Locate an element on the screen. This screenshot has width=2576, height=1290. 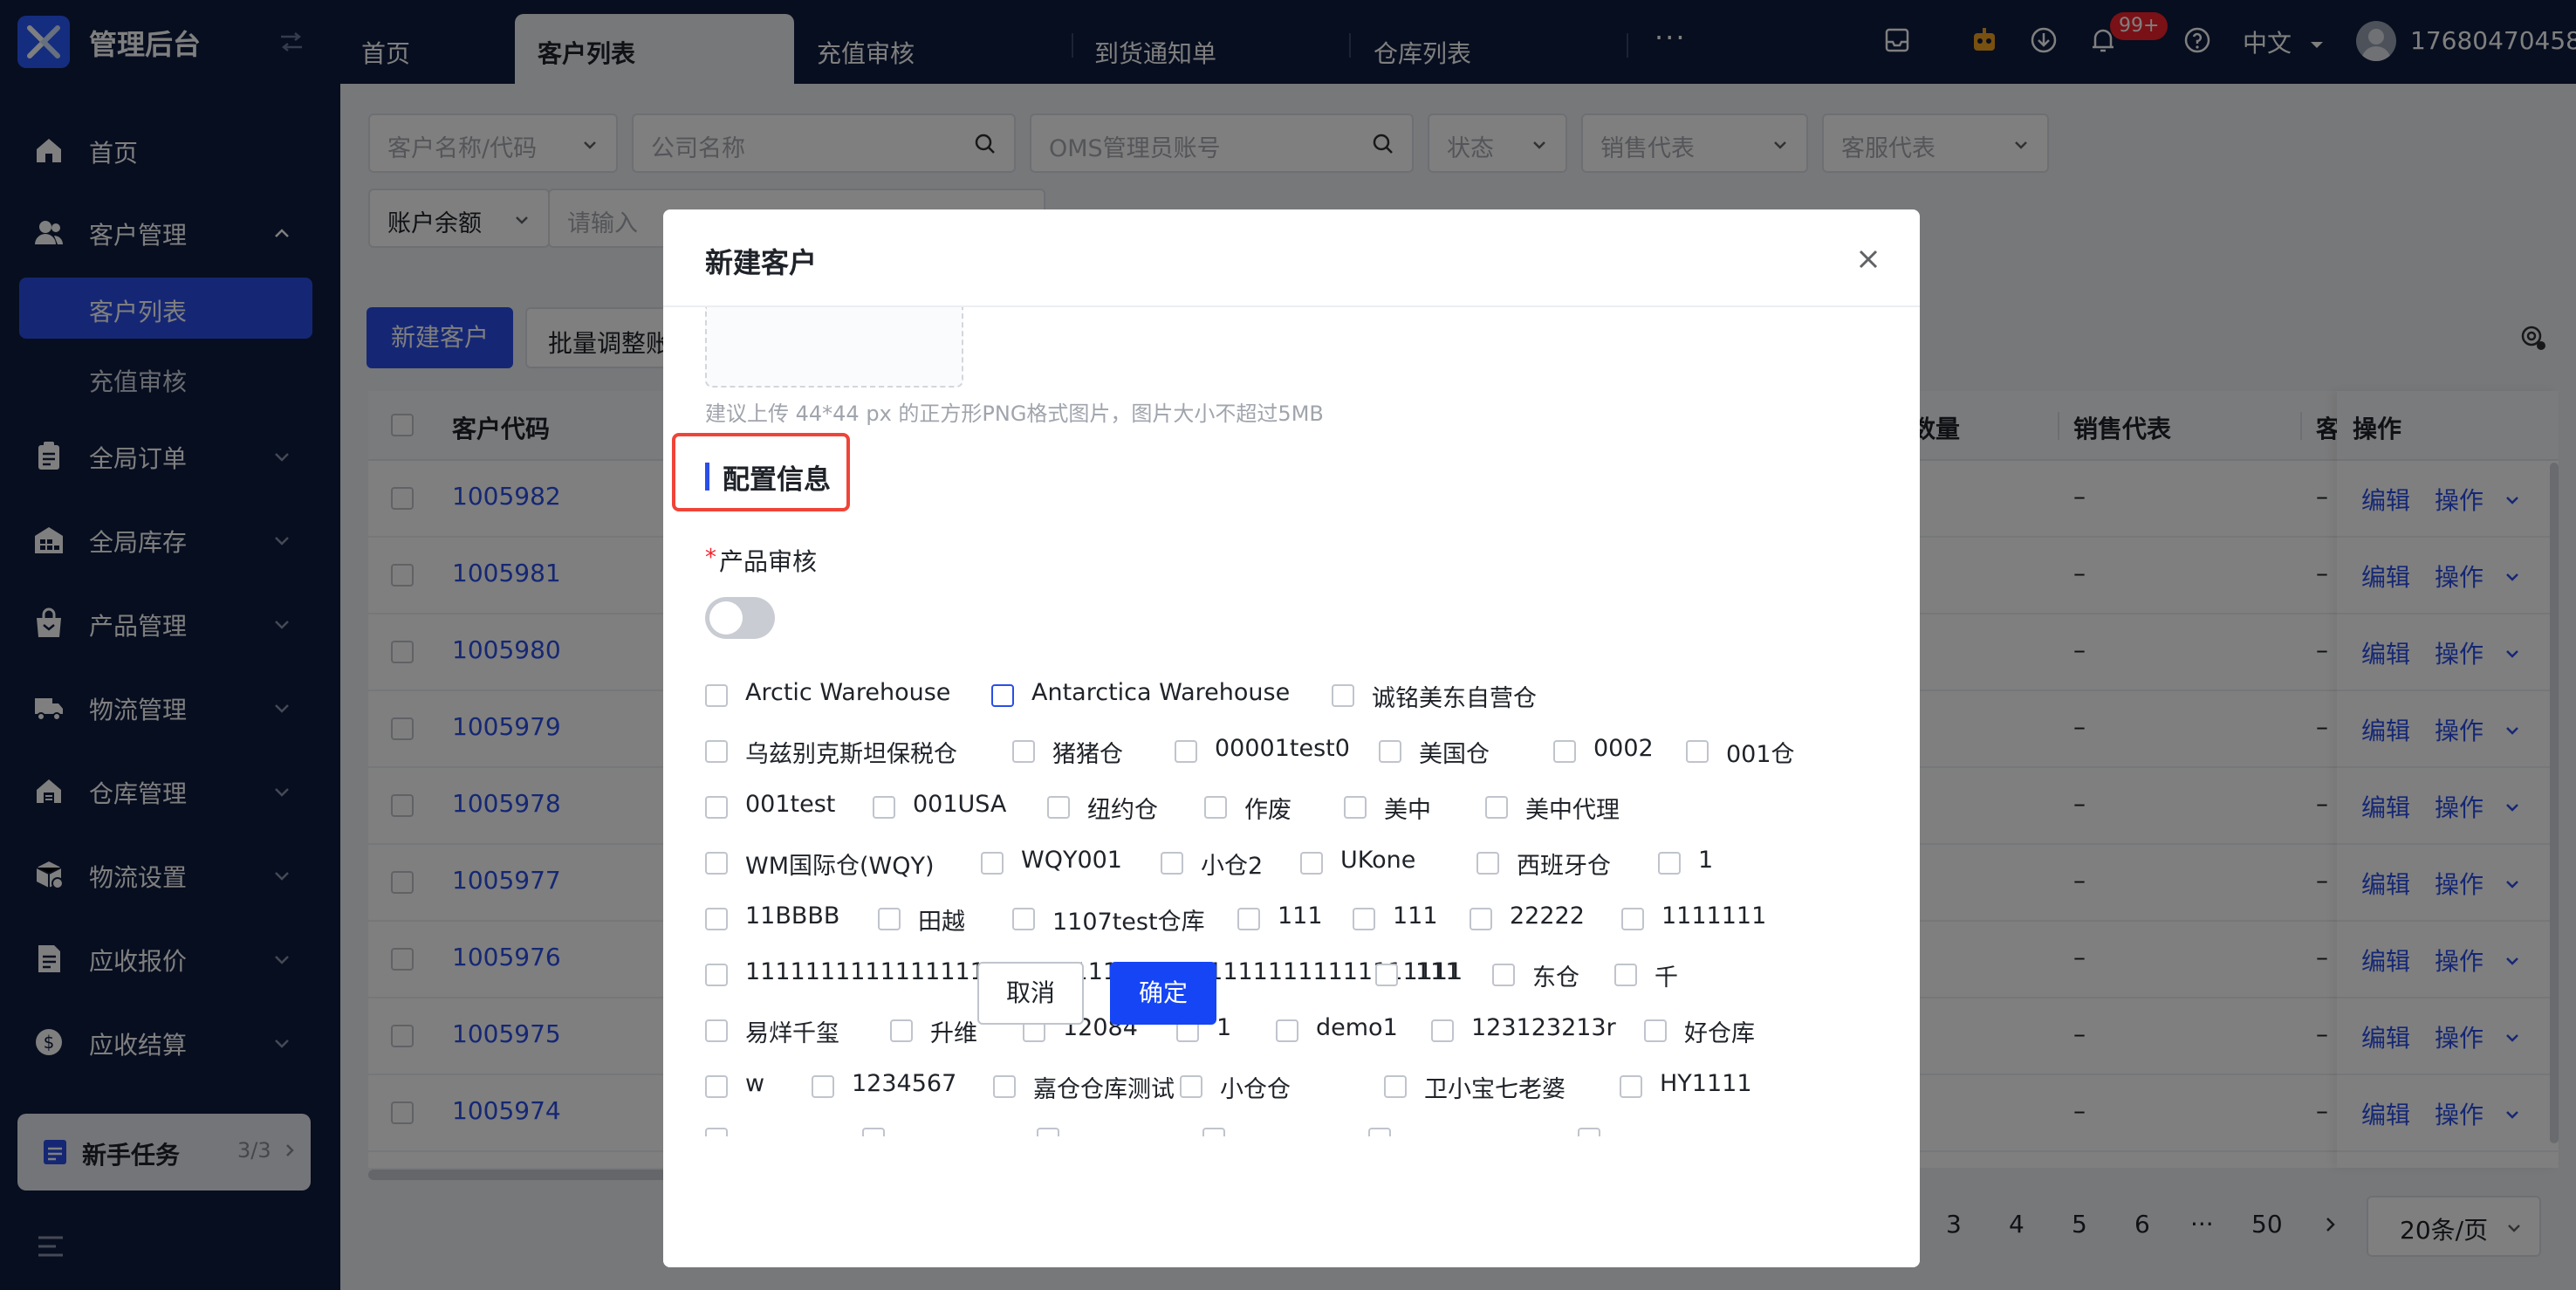
section-accent-bar is located at coordinates (707, 477).